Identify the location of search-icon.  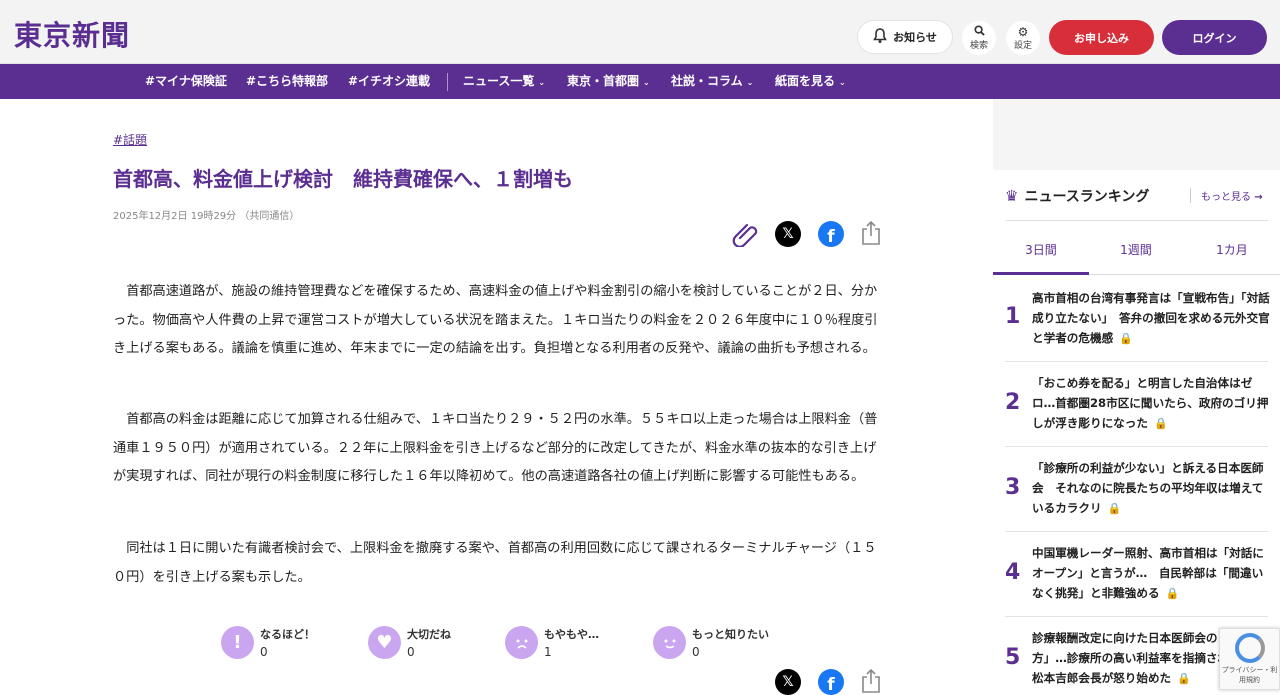
(979, 31).